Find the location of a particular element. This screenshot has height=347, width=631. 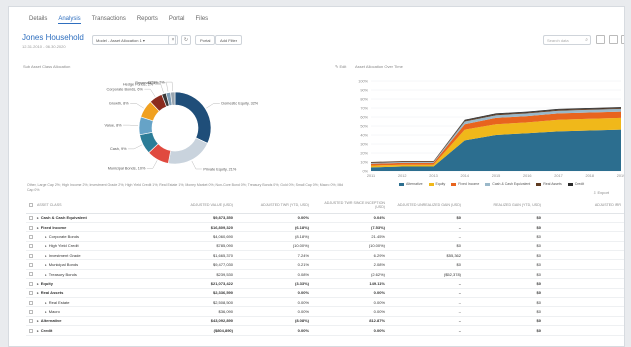

select-all-checkbox is located at coordinates (31, 205).